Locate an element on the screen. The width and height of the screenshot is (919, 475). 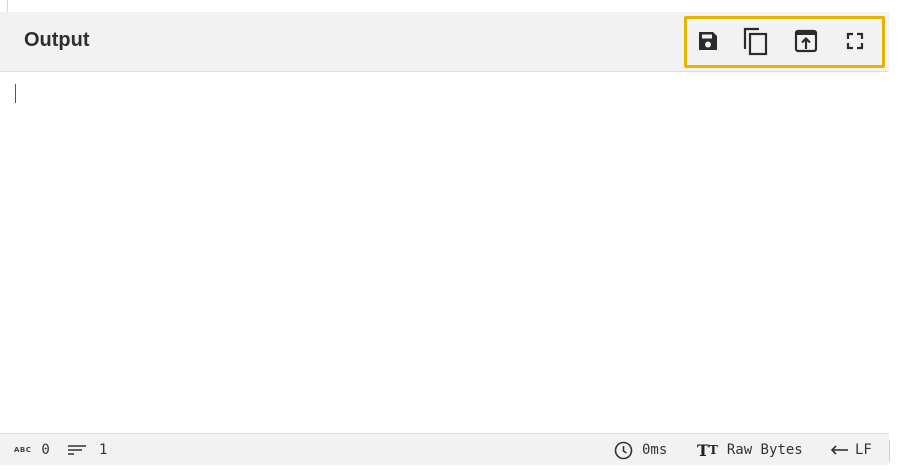
replace-input-button is located at coordinates (806, 41).